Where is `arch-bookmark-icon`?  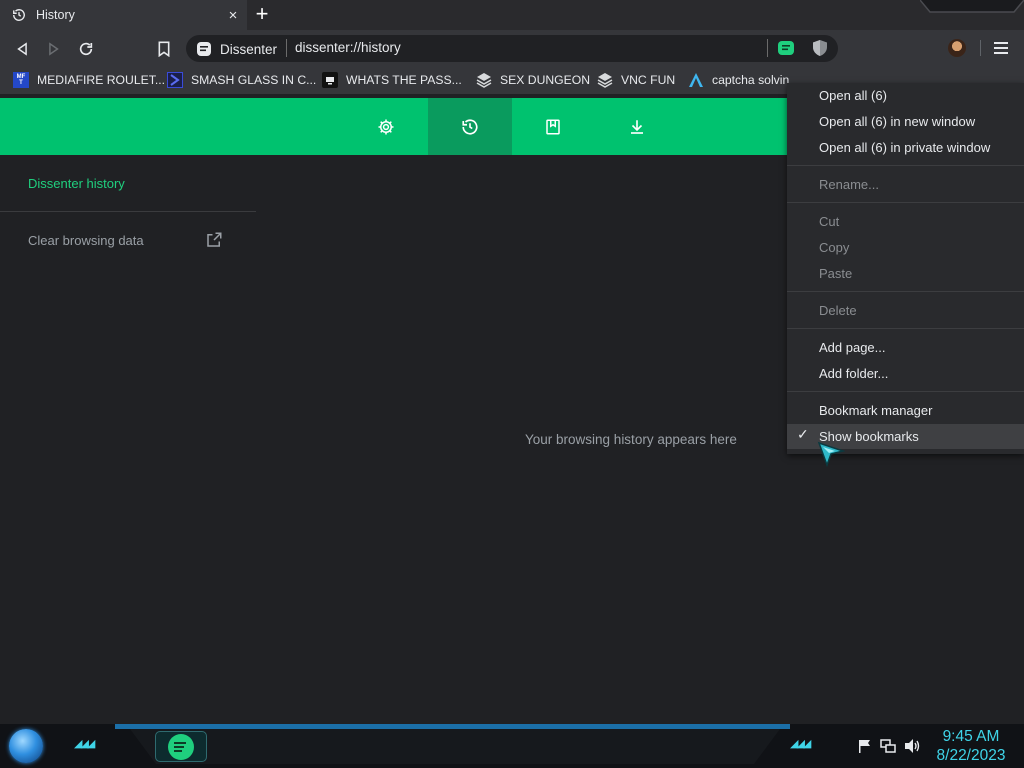
arch-bookmark-icon is located at coordinates (696, 80).